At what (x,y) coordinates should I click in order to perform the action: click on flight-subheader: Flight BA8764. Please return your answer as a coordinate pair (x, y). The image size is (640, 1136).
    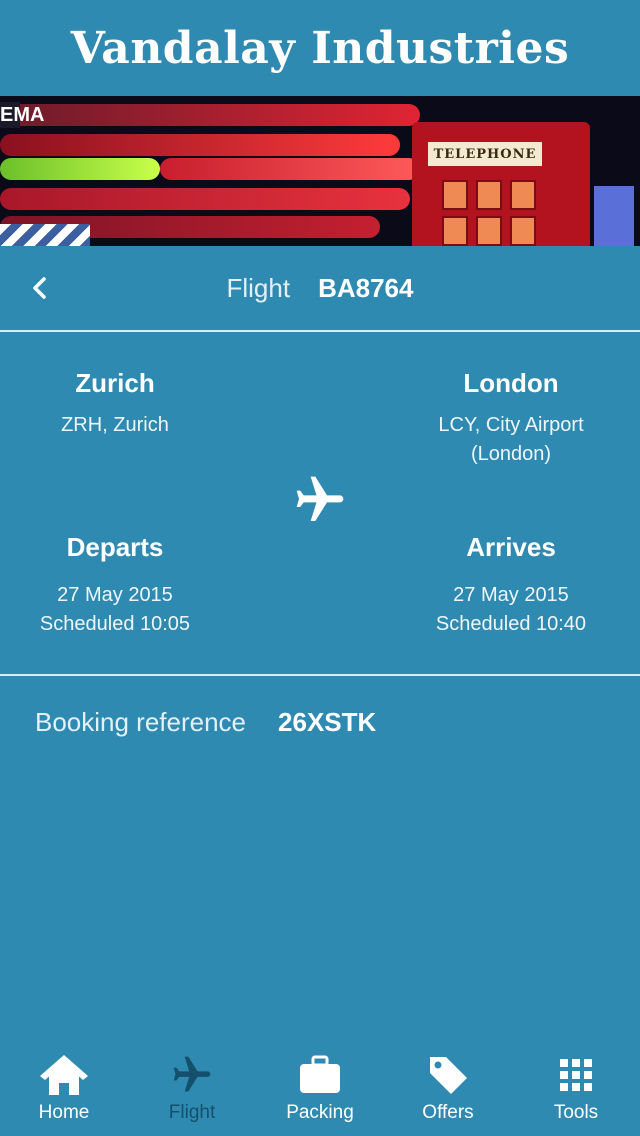
    Looking at the image, I should click on (320, 289).